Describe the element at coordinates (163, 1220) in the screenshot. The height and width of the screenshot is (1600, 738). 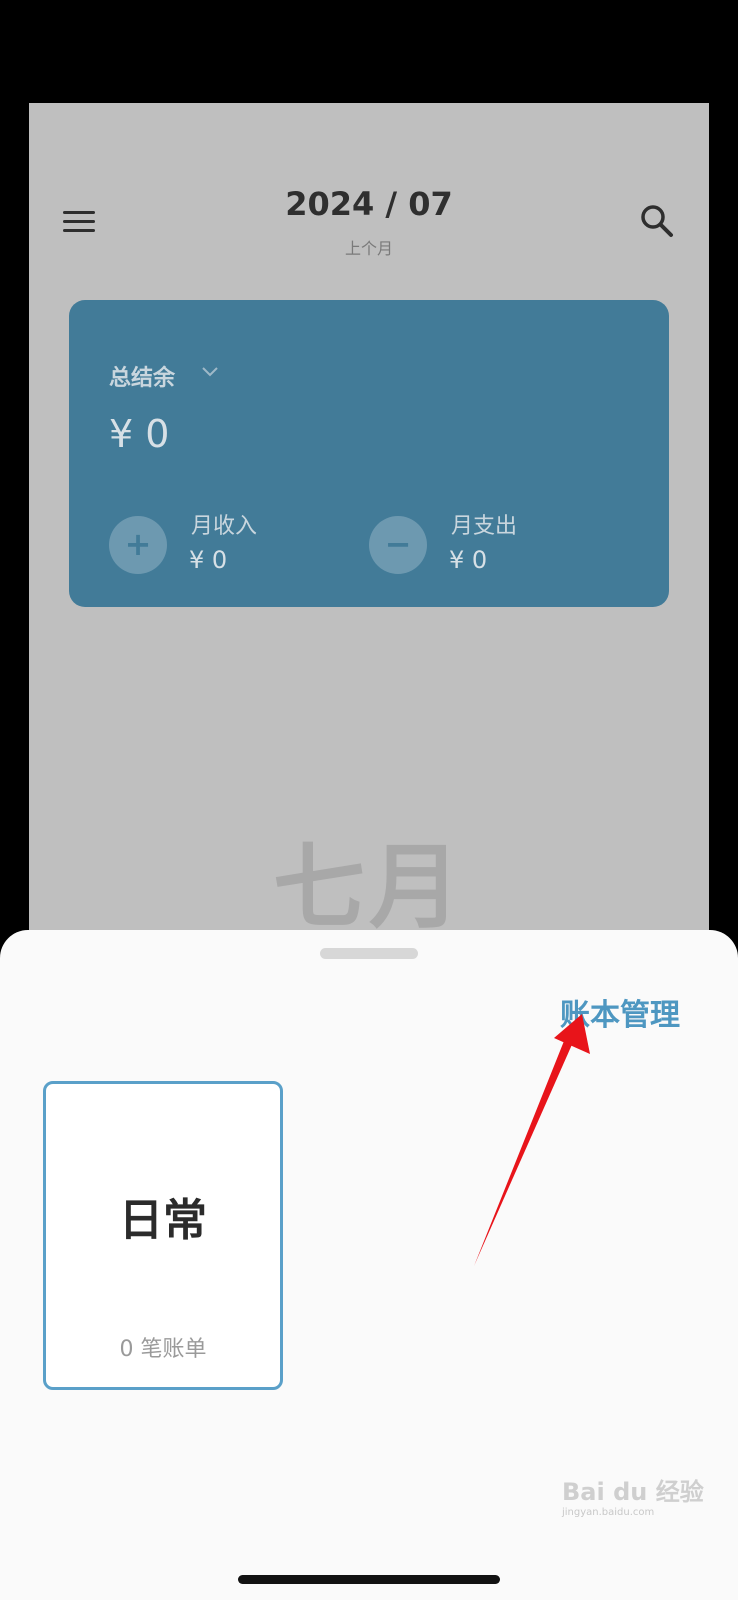
I see `book-name: 日常` at that location.